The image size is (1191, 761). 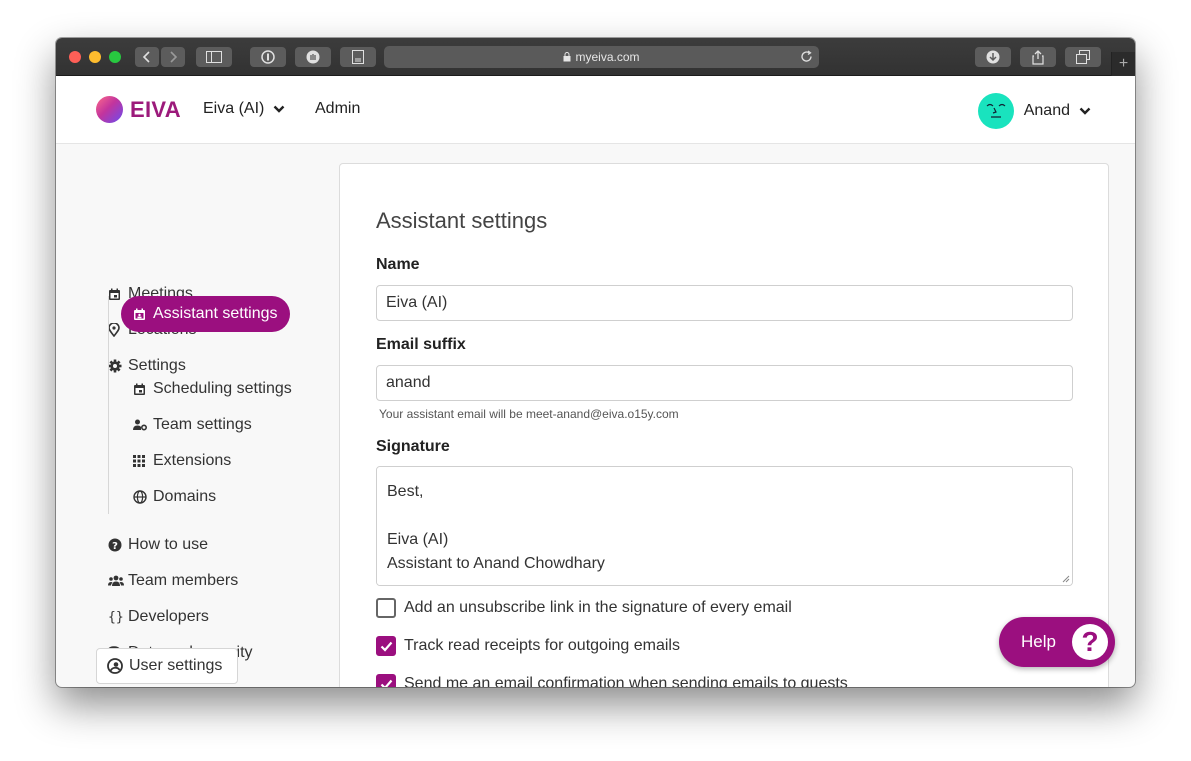 What do you see at coordinates (115, 57) in the screenshot?
I see `zoom-window-button` at bounding box center [115, 57].